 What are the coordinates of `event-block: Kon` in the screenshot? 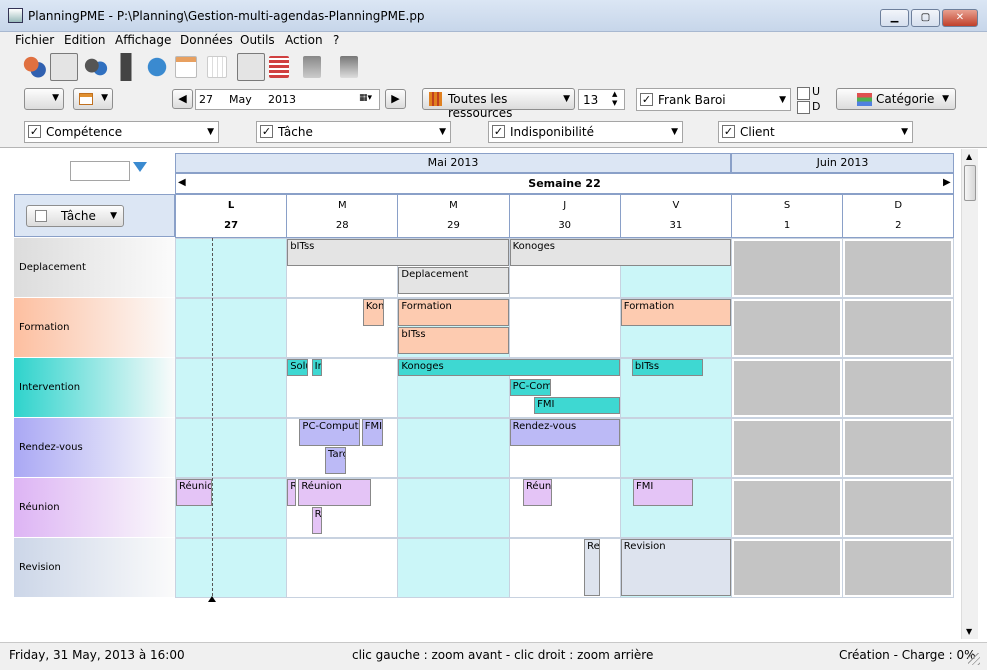 It's located at (373, 312).